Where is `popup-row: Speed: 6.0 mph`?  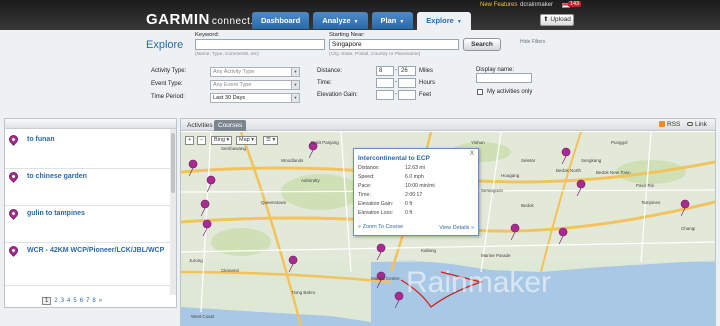
popup-row: Speed: 6.0 mph is located at coordinates (391, 177).